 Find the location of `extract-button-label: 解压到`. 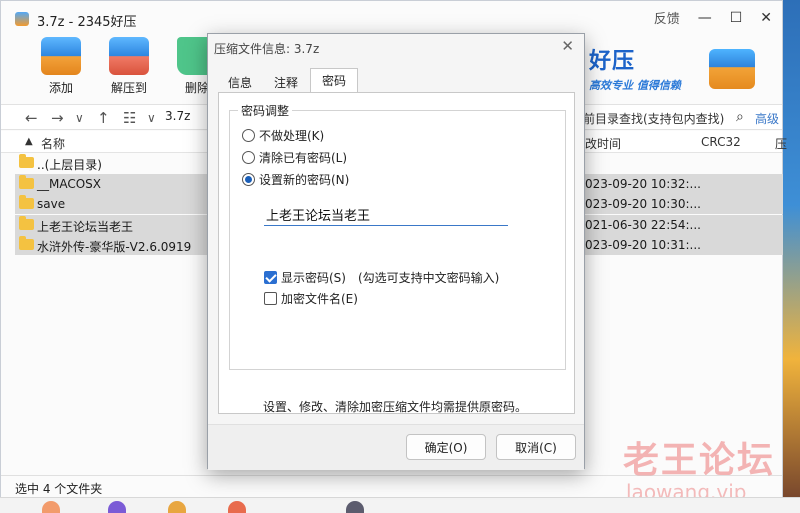

extract-button-label: 解压到 is located at coordinates (128, 88).